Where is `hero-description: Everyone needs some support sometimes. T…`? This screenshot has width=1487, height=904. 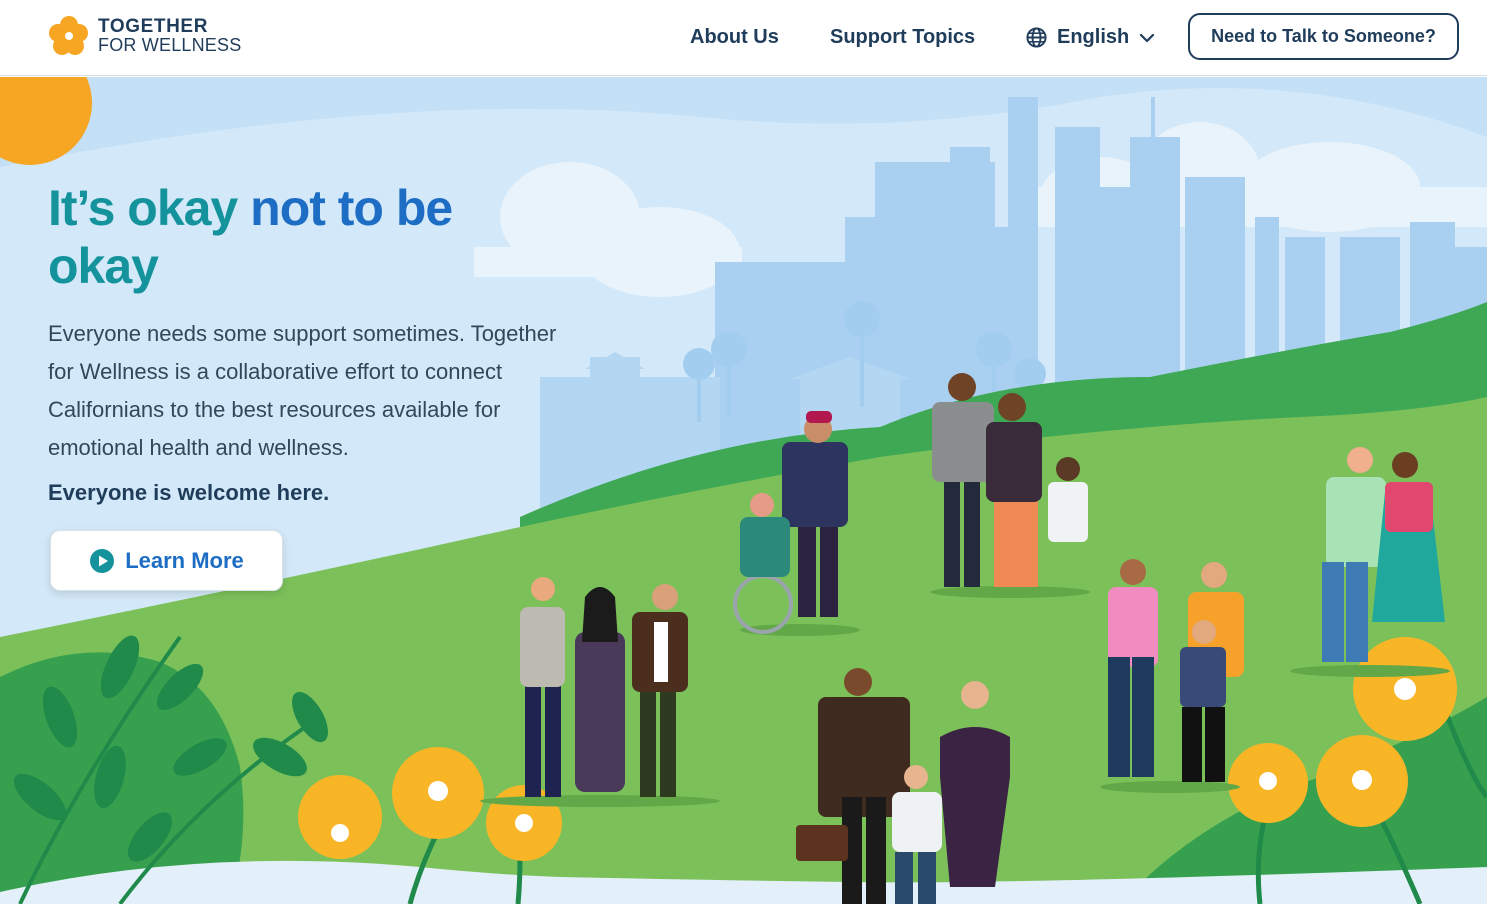 hero-description: Everyone needs some support sometimes. T… is located at coordinates (302, 390).